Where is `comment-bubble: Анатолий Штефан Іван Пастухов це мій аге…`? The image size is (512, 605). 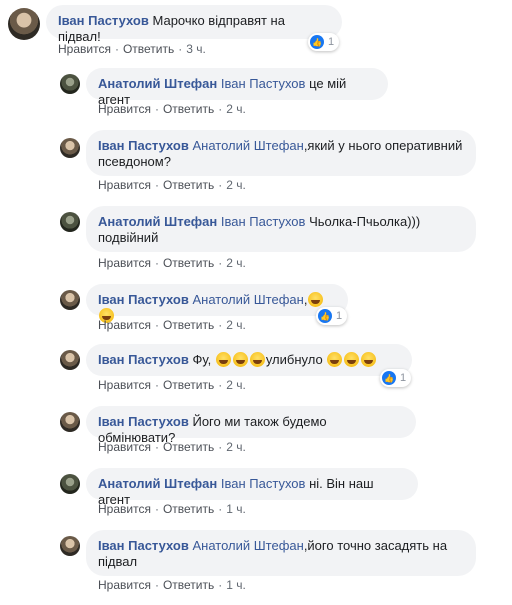 comment-bubble: Анатолий Штефан Іван Пастухов це мій аге… is located at coordinates (237, 87).